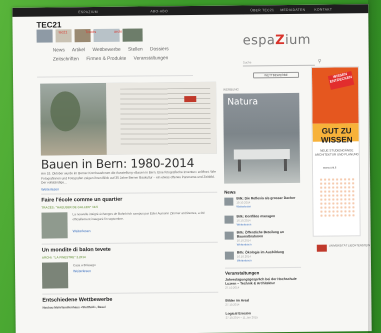  Describe the element at coordinates (106, 59) in the screenshot. I see `nav-item-firmen: Firmen & Produkte` at that location.